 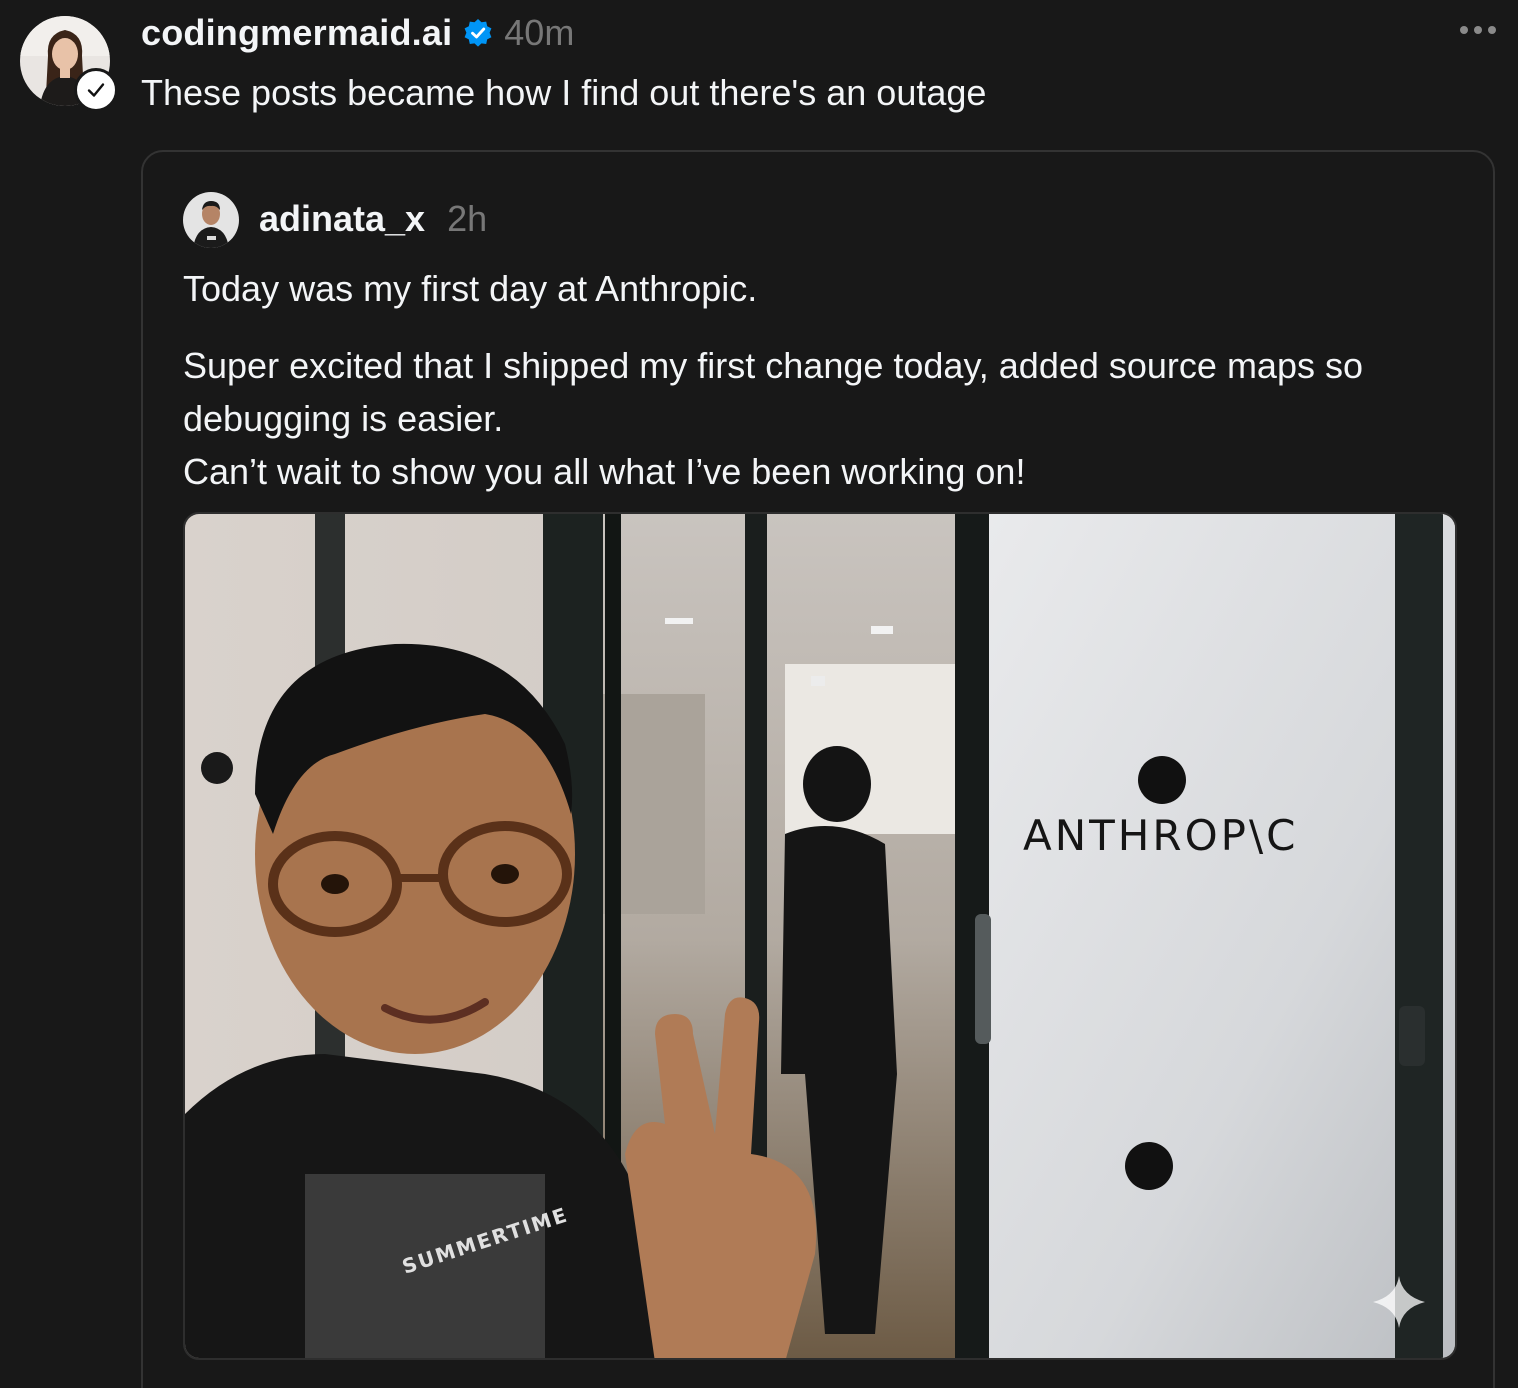 What do you see at coordinates (478, 33) in the screenshot?
I see `verified-badge-icon` at bounding box center [478, 33].